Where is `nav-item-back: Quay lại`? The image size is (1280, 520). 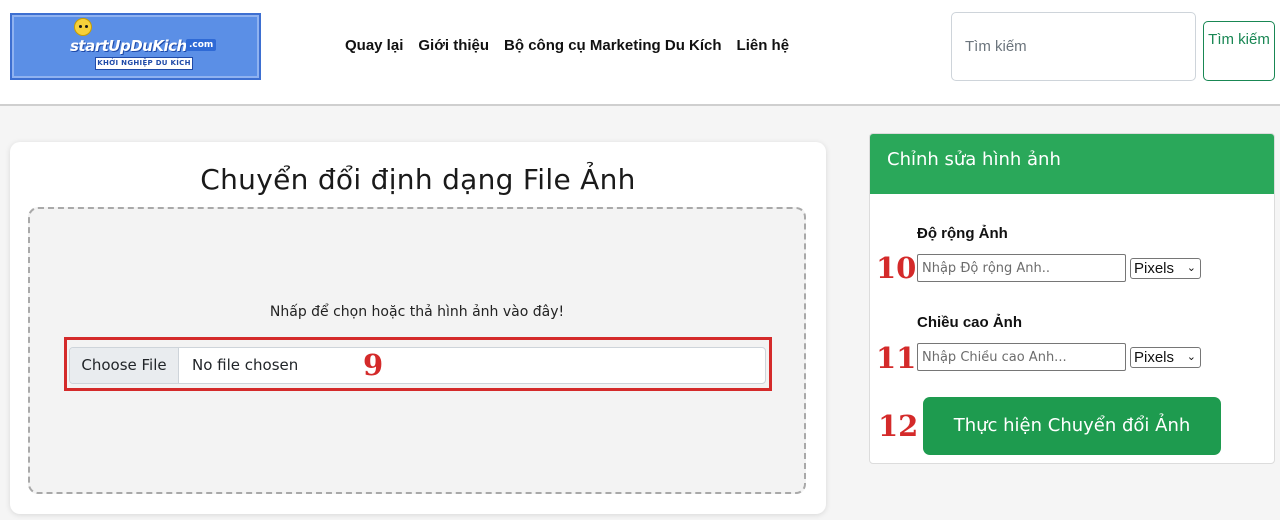 nav-item-back: Quay lại is located at coordinates (374, 45).